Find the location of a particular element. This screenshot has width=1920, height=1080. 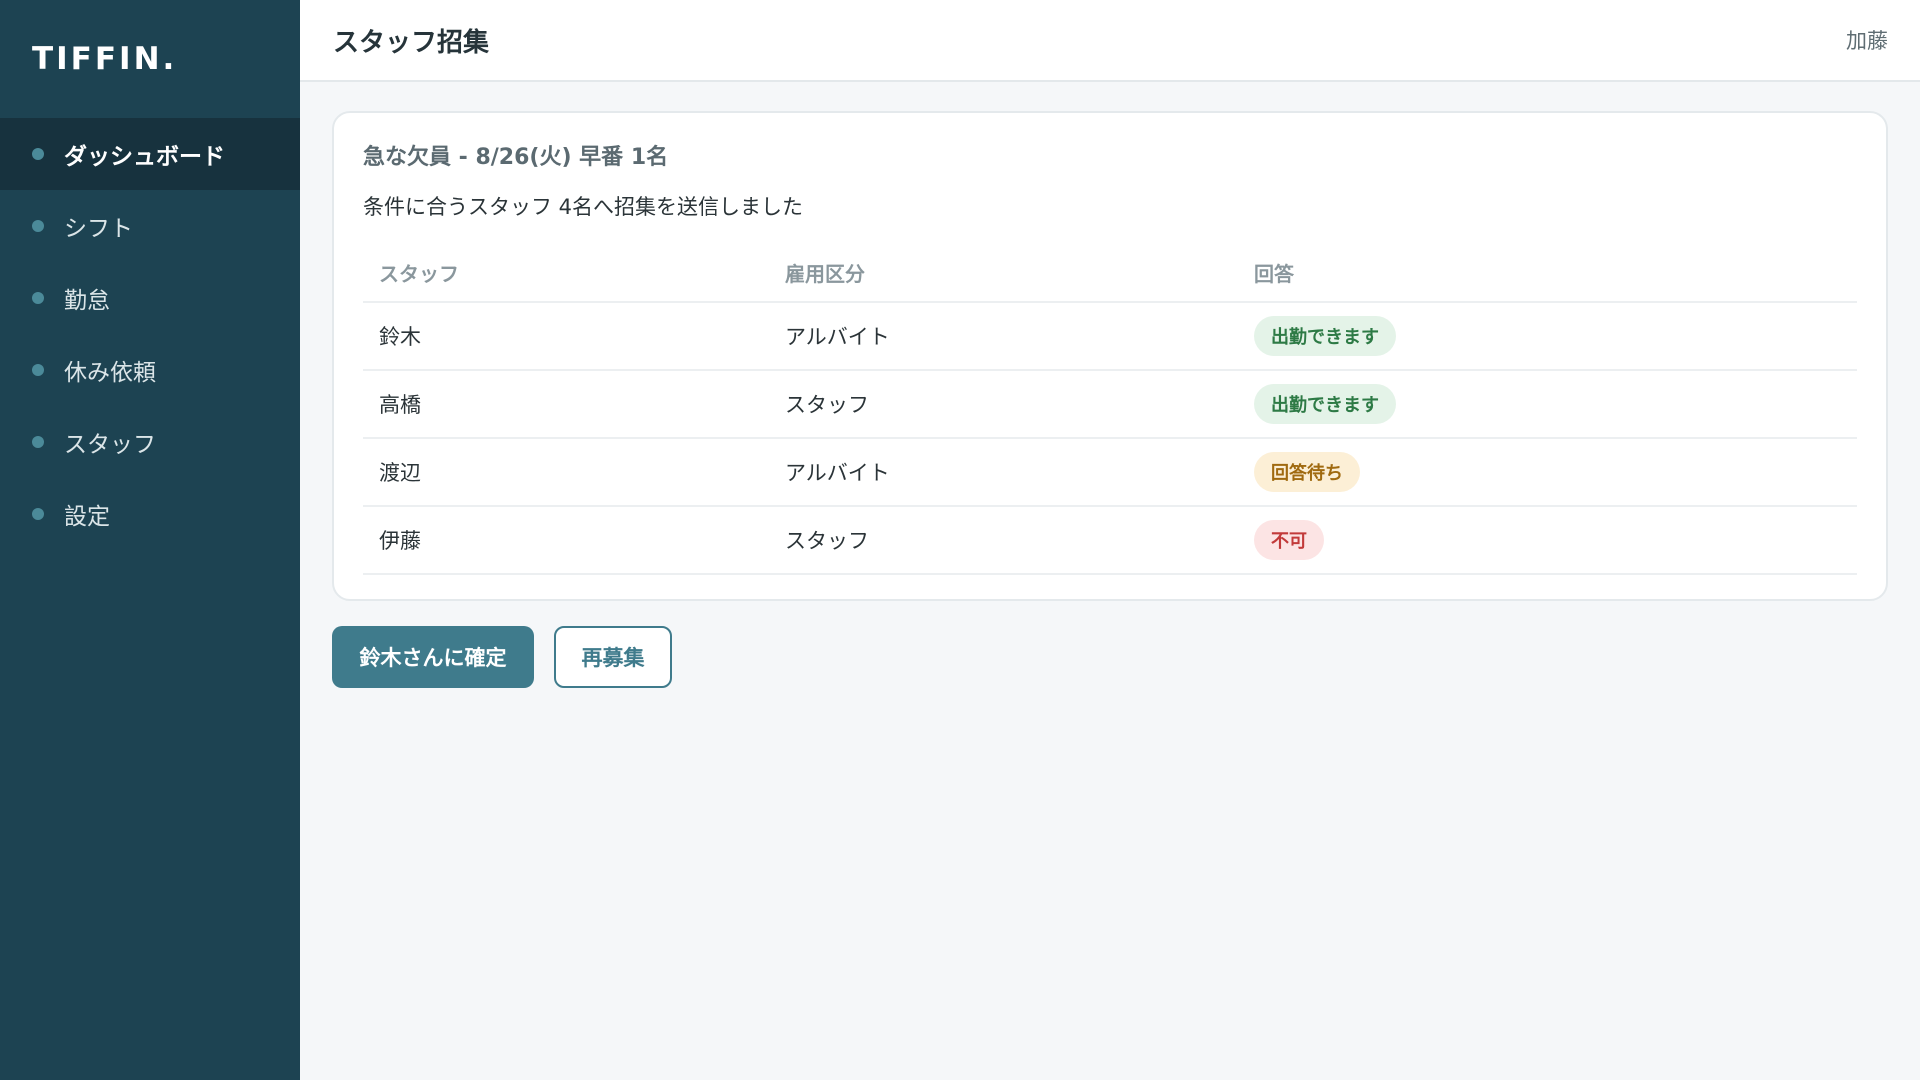

sidebar-item-leave-requests: 休み依頼 is located at coordinates (150, 370).